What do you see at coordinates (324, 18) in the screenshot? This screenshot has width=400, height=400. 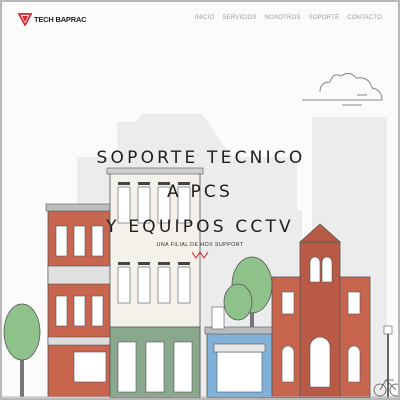 I see `nav-item-soporte: SOPORTE` at bounding box center [324, 18].